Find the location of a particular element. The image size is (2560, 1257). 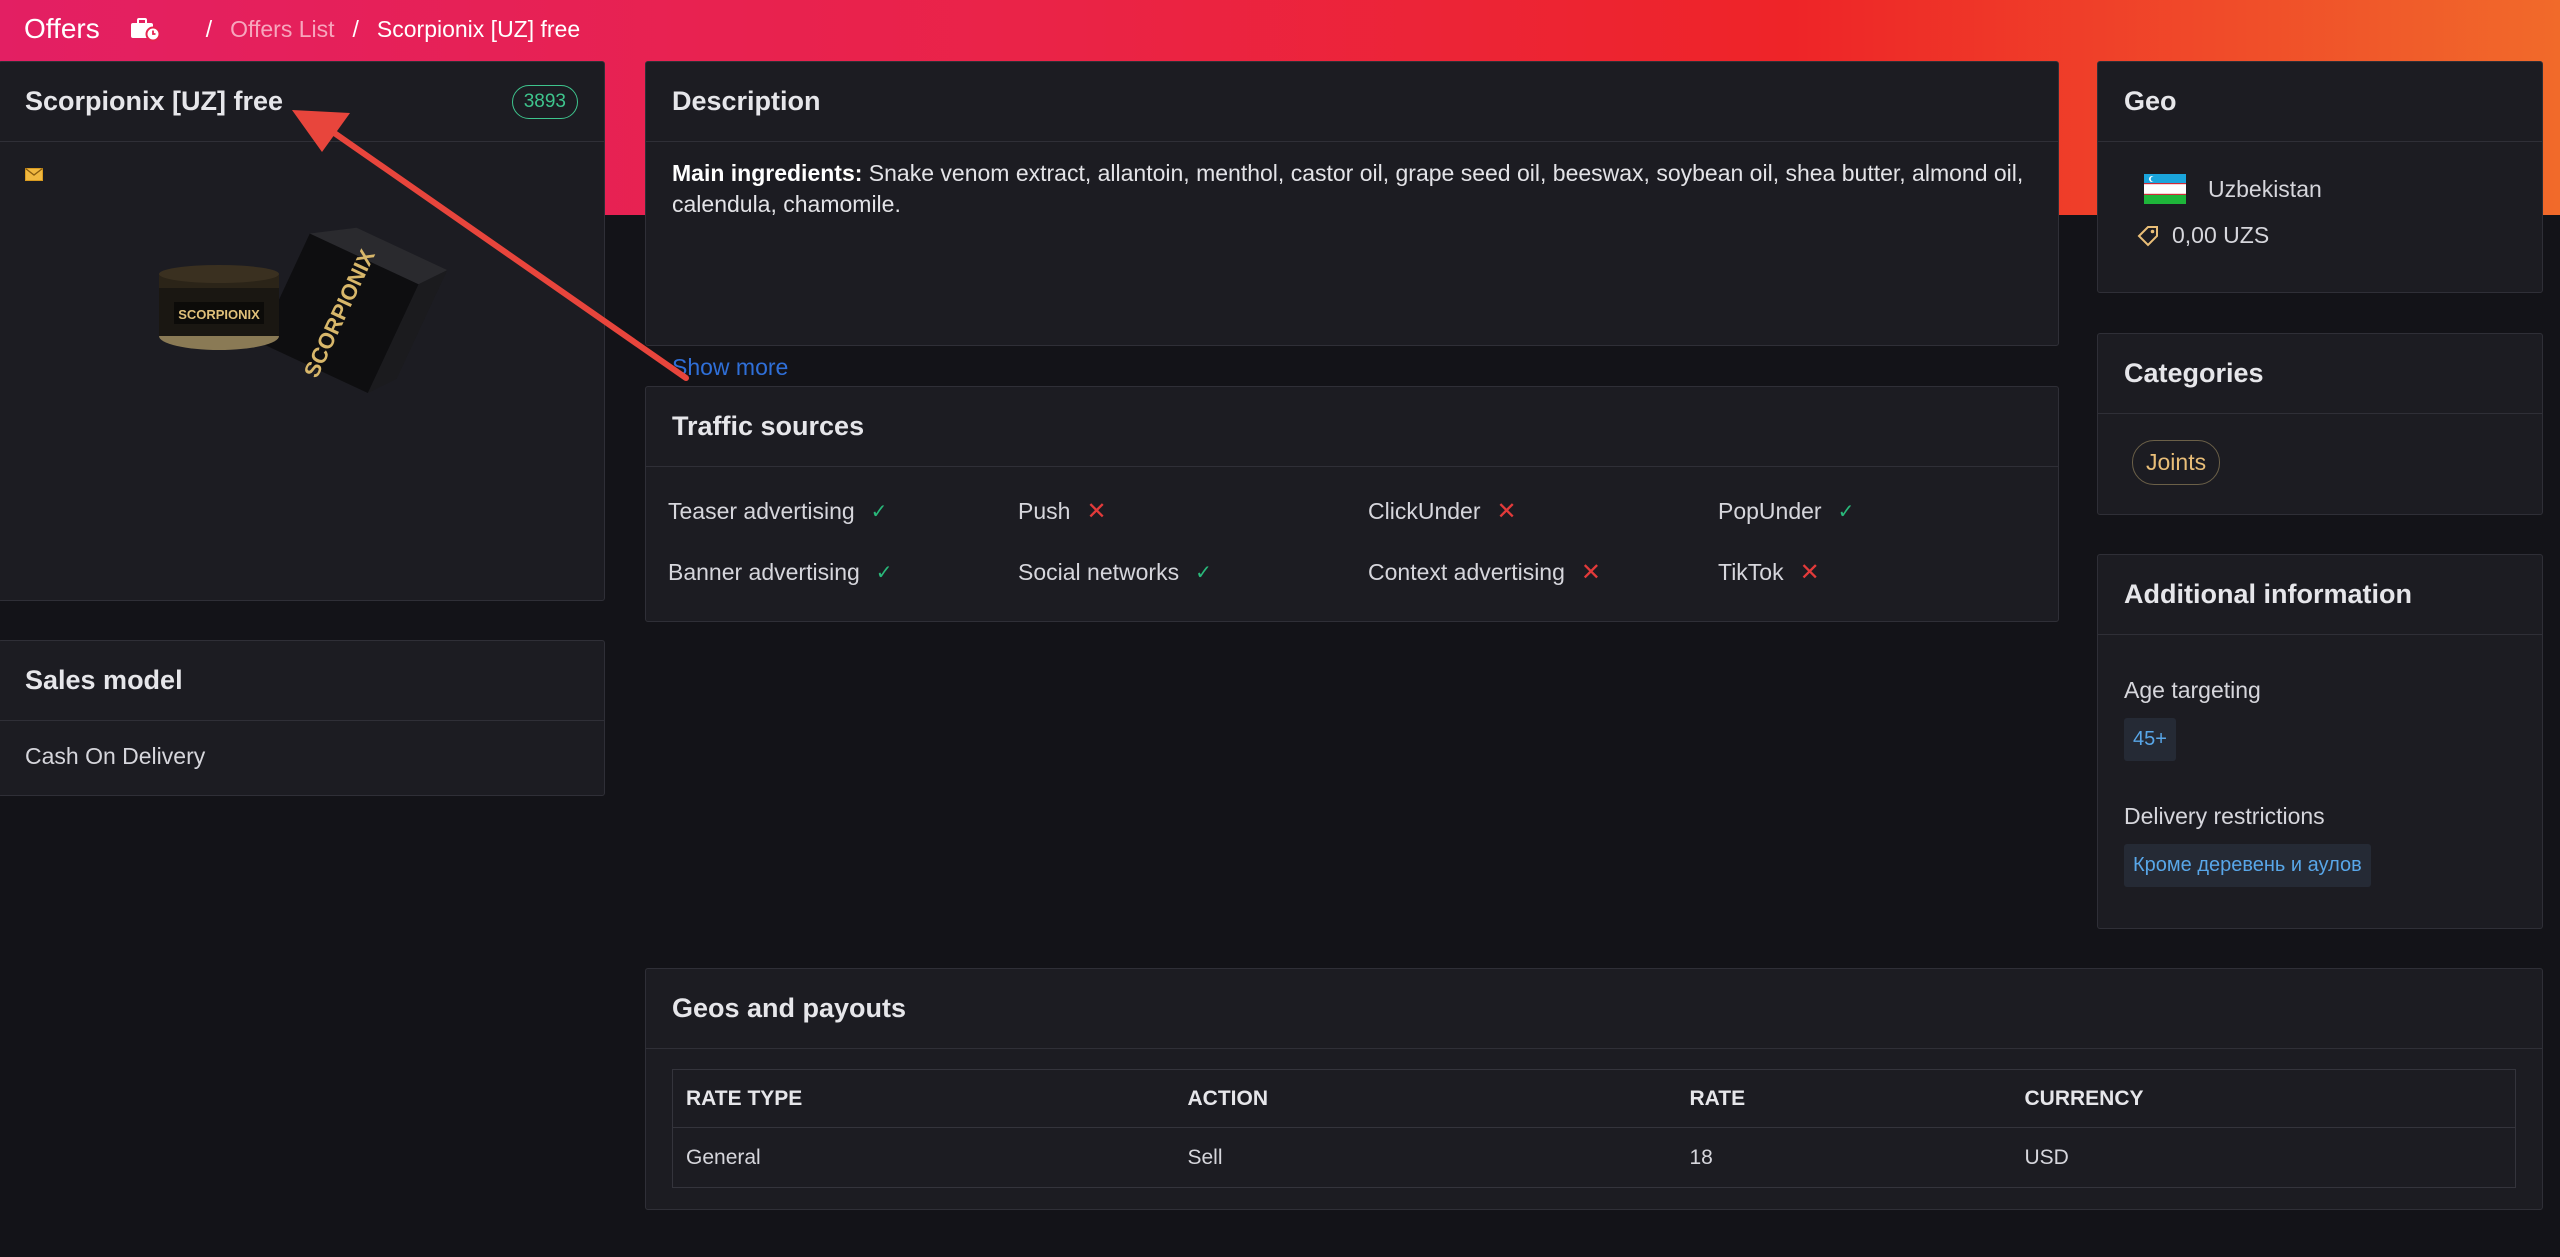

table-cell: Sell is located at coordinates (1205, 1157).